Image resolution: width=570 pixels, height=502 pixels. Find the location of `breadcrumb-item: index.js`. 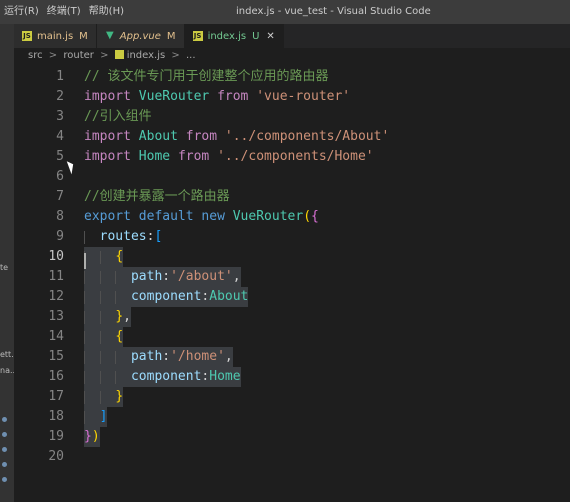

breadcrumb-item: index.js is located at coordinates (146, 55).